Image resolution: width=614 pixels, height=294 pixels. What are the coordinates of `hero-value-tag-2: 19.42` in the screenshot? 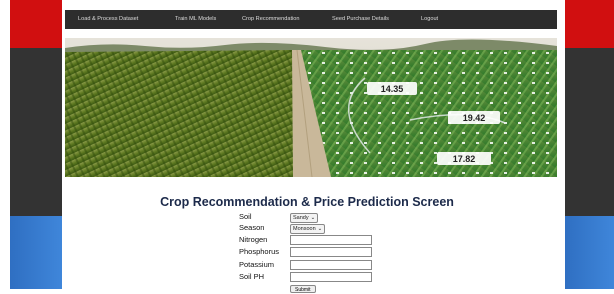 It's located at (474, 117).